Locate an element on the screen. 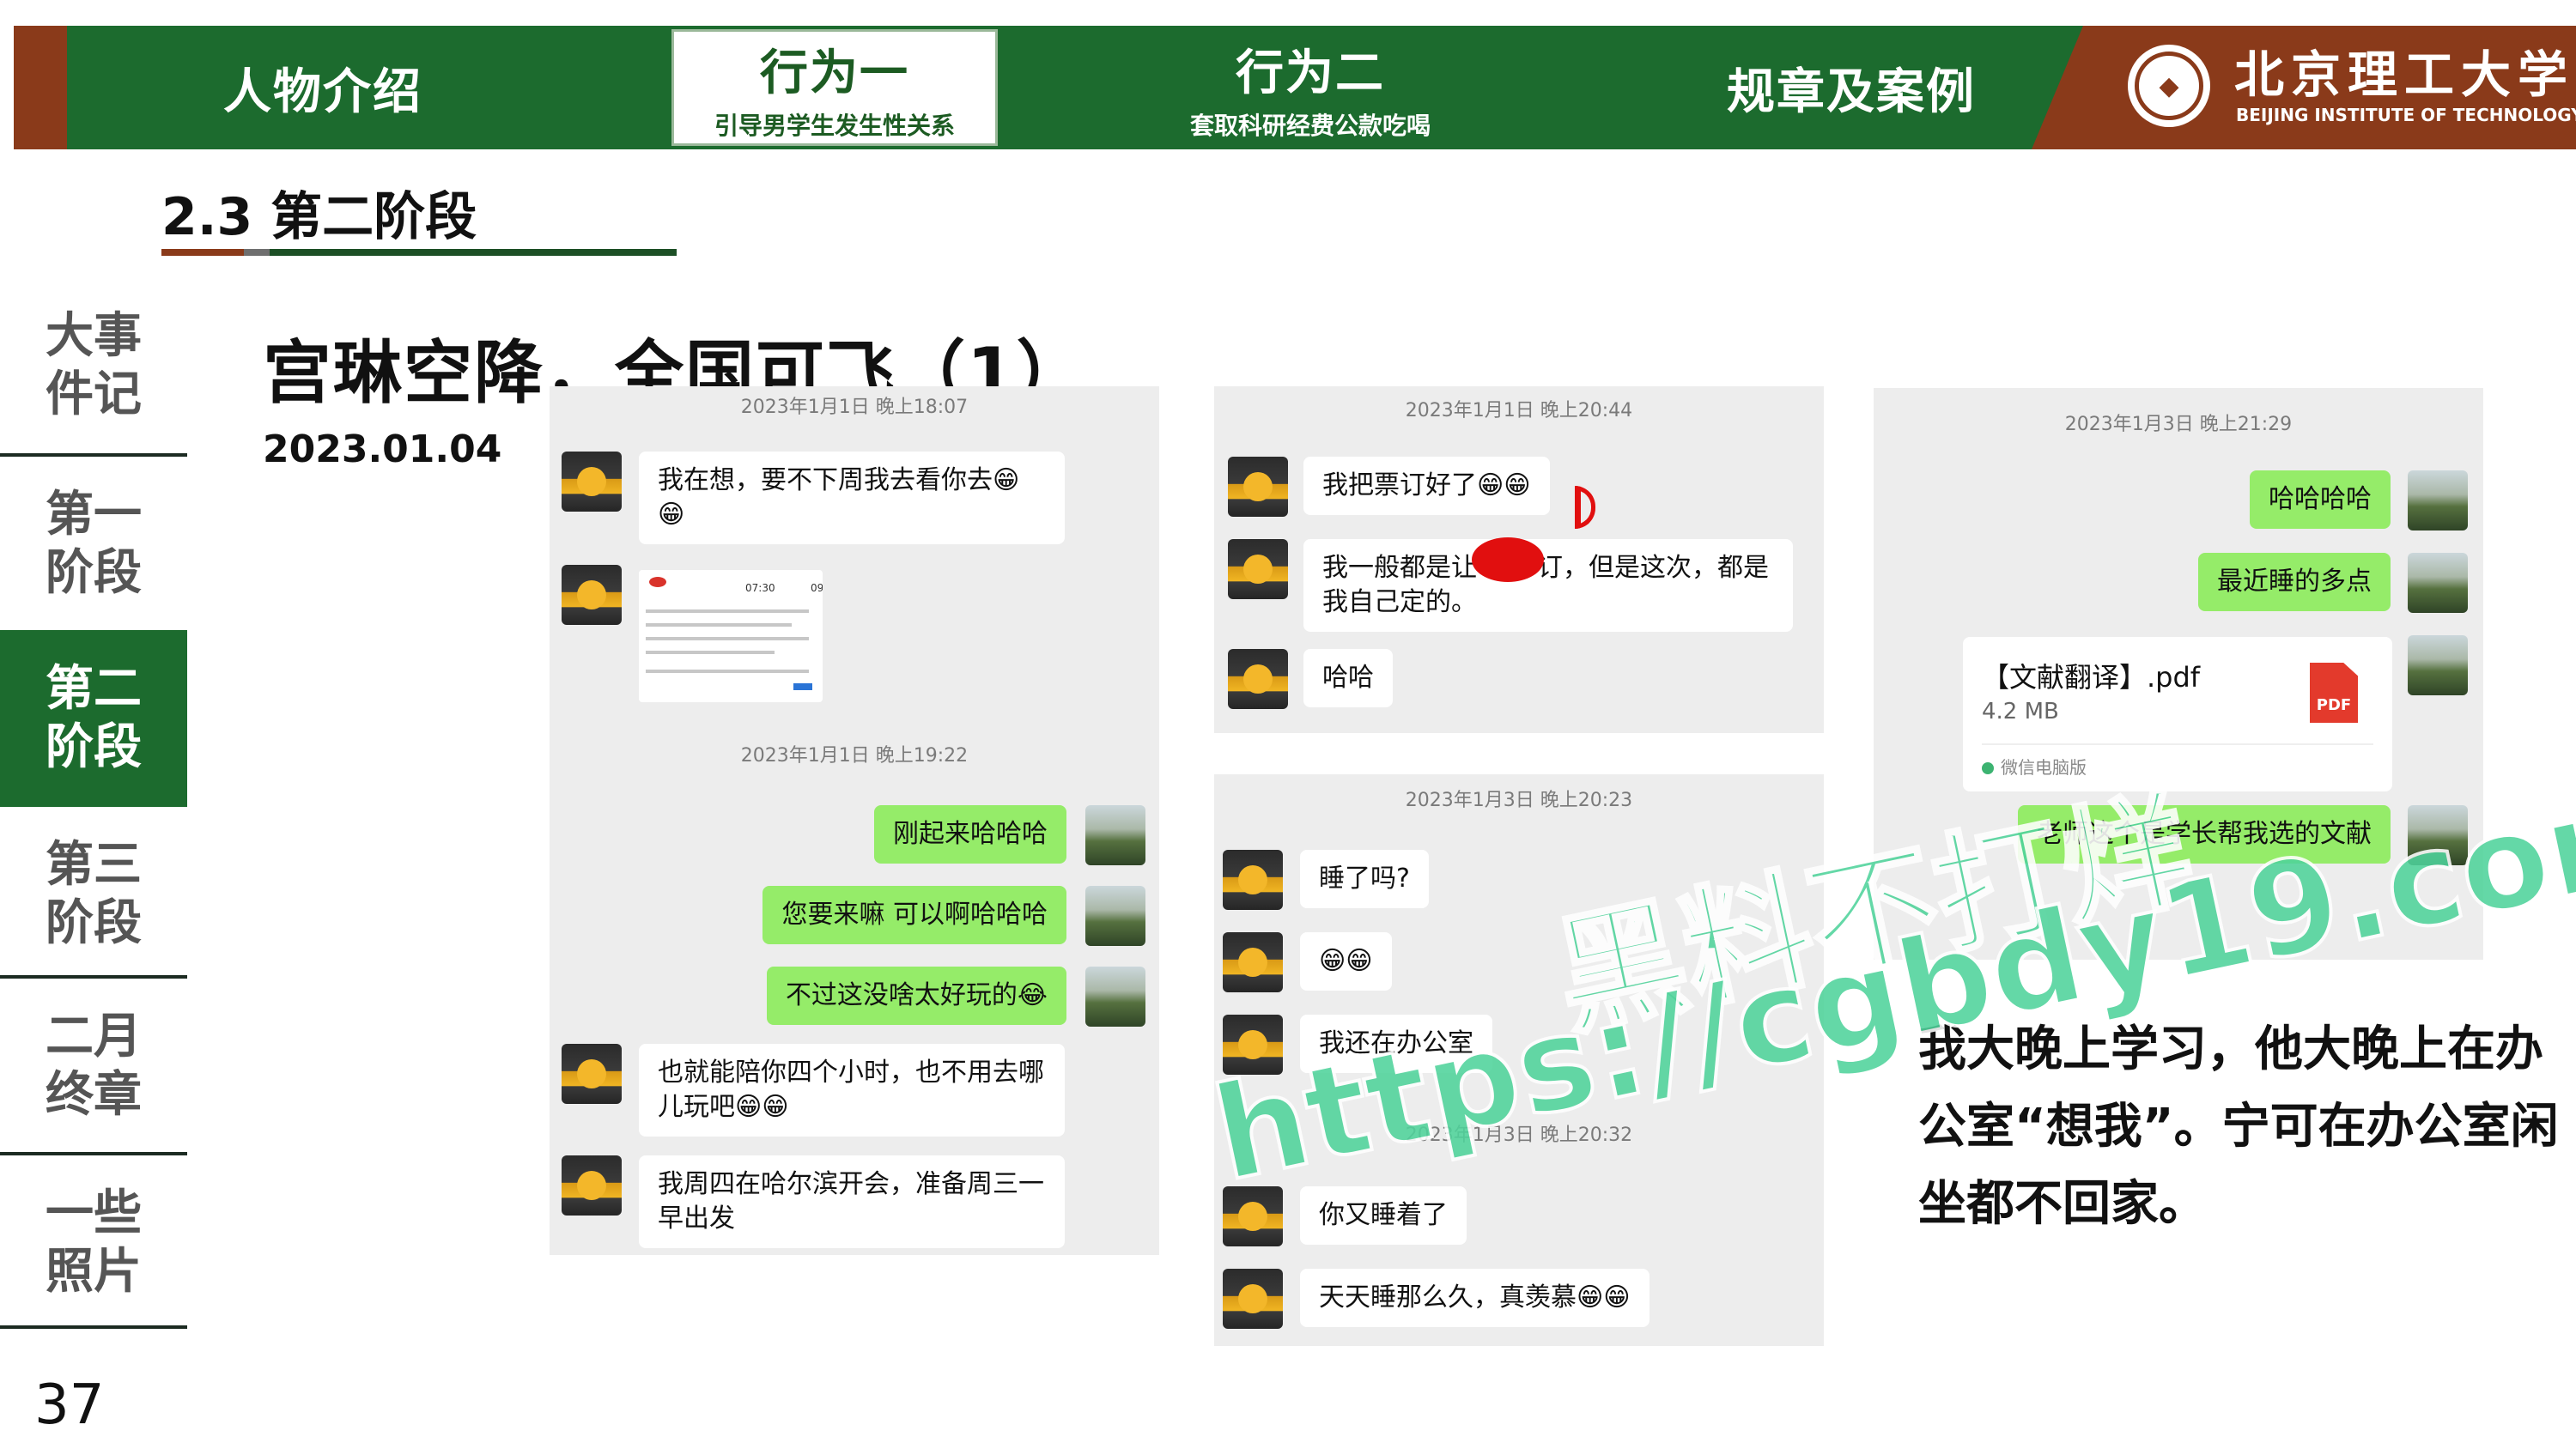 This screenshot has height=1449, width=2576. page-number: 37 is located at coordinates (69, 1405).